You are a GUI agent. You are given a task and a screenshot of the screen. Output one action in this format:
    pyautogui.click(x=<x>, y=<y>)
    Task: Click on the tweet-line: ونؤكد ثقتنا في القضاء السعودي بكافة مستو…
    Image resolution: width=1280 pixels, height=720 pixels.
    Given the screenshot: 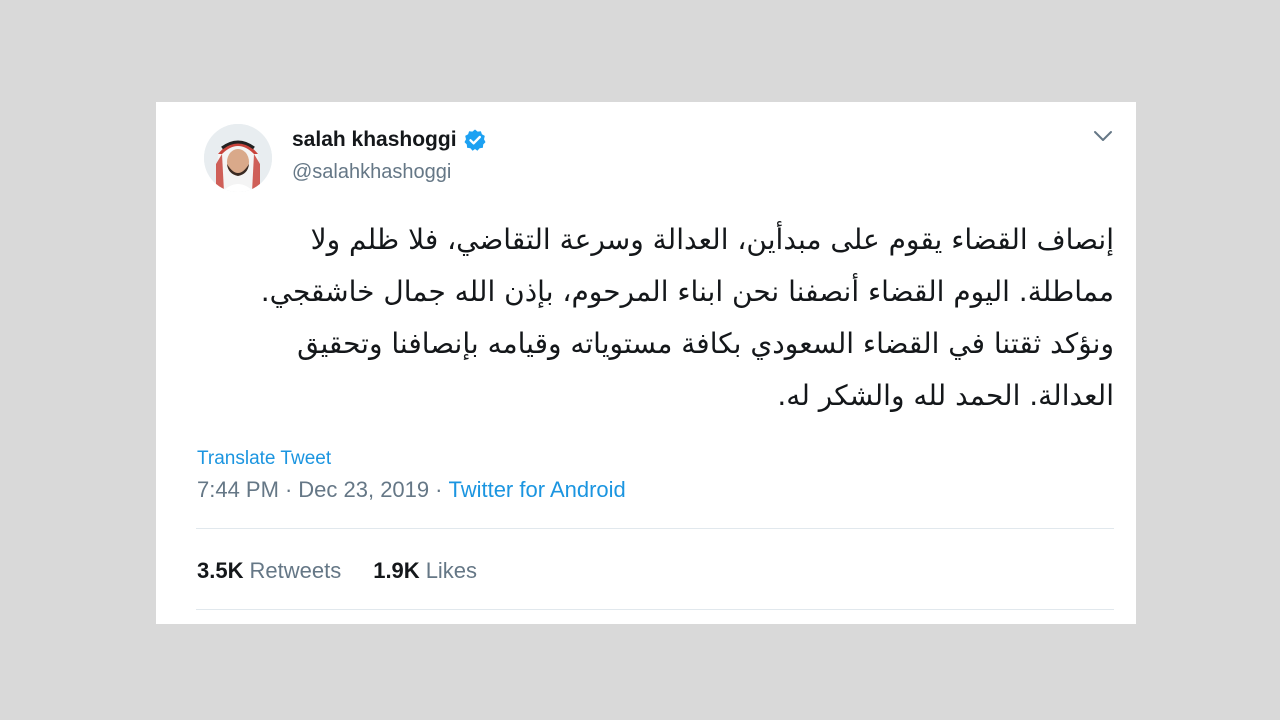 What is the action you would take?
    pyautogui.click(x=705, y=343)
    